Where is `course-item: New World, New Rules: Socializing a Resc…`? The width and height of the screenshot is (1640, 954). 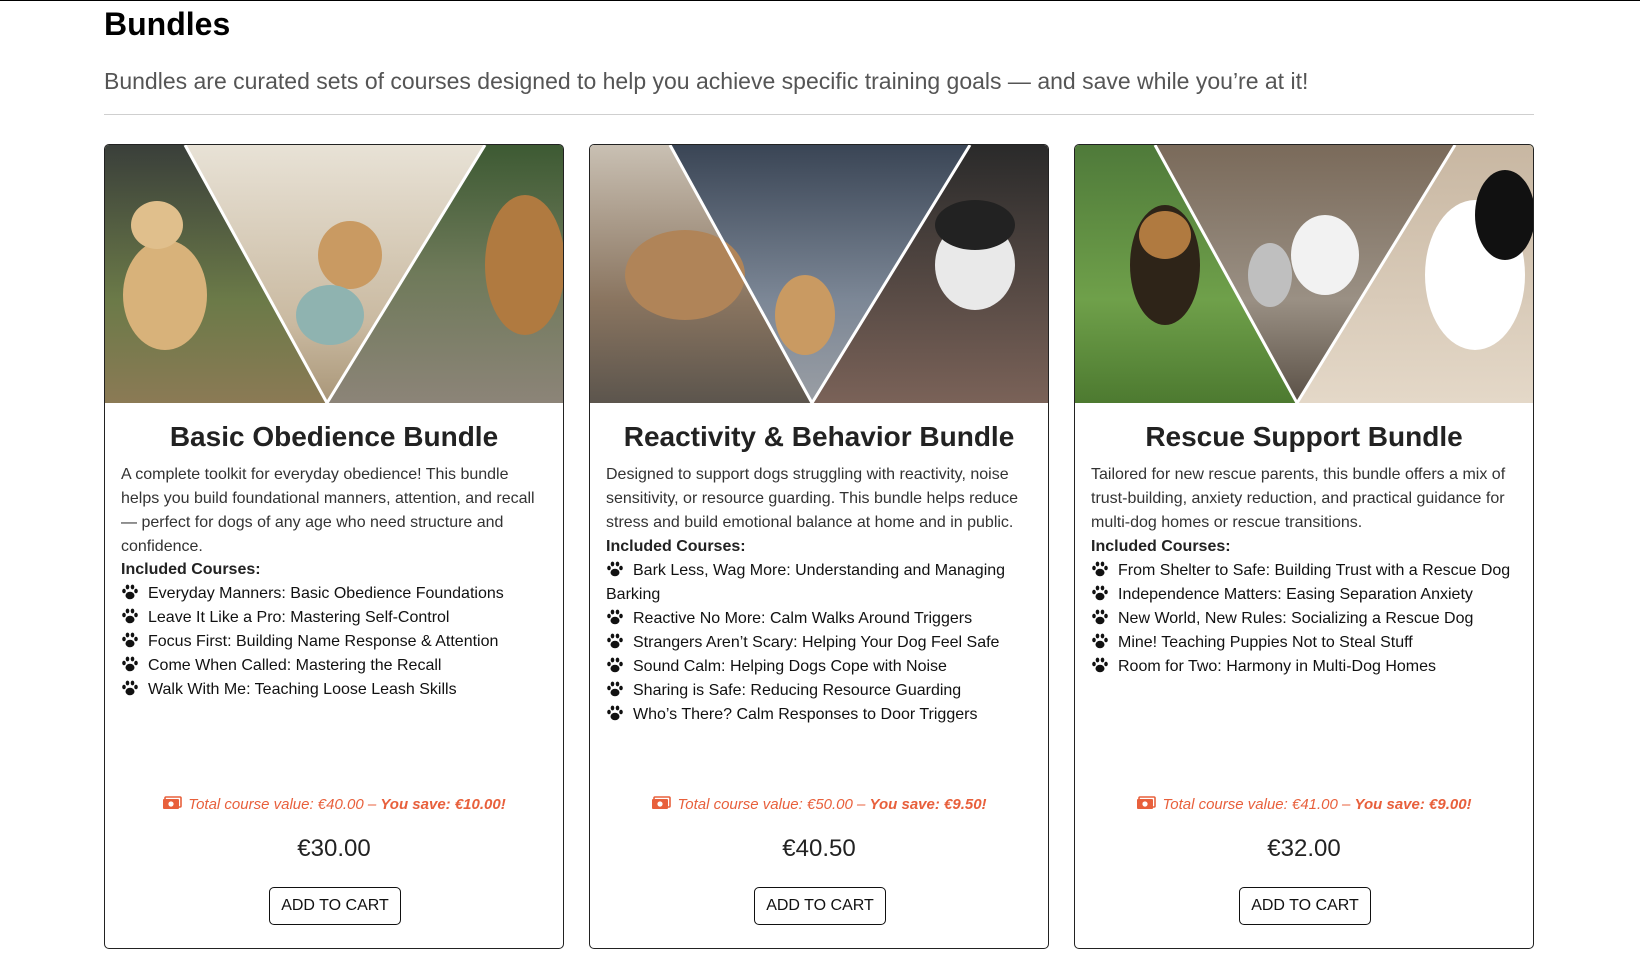
course-item: New World, New Rules: Socializing a Resc… is located at coordinates (1306, 619).